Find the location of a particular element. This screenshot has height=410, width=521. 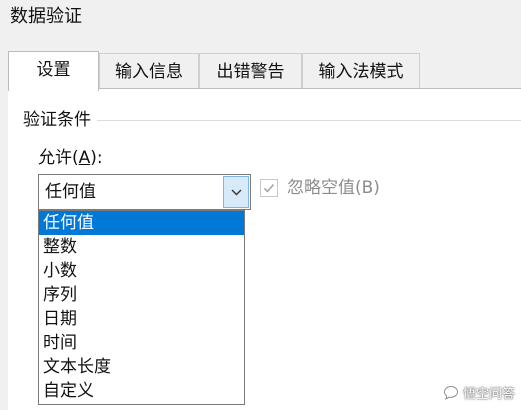

dropdown-button is located at coordinates (236, 192).